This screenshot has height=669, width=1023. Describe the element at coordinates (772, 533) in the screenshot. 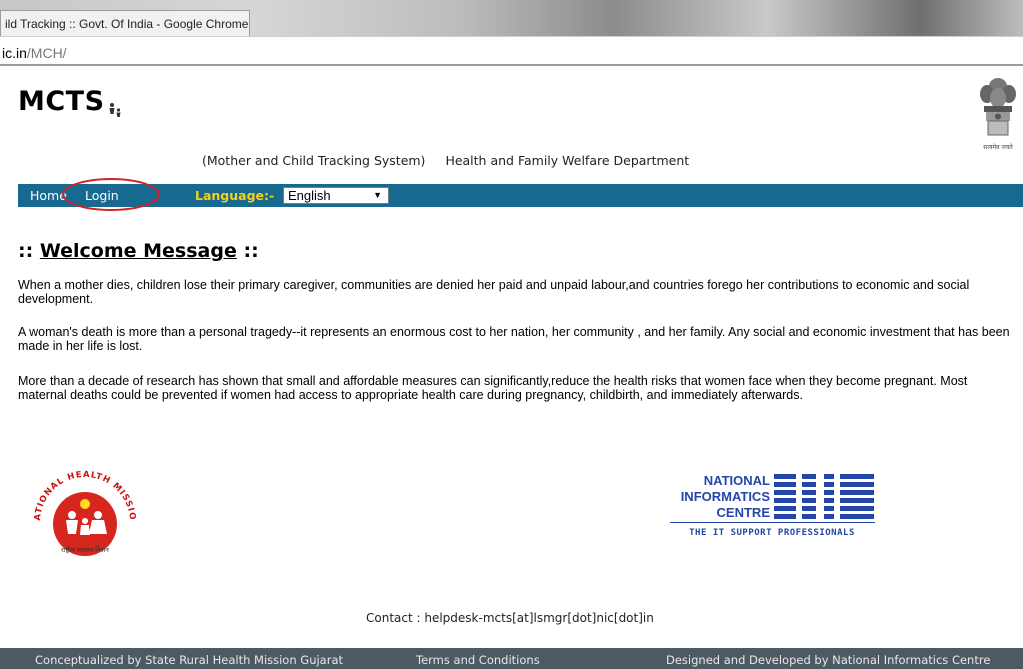

I see `nic-tagline: THE IT SUPPORT PROFESSIONALS` at that location.